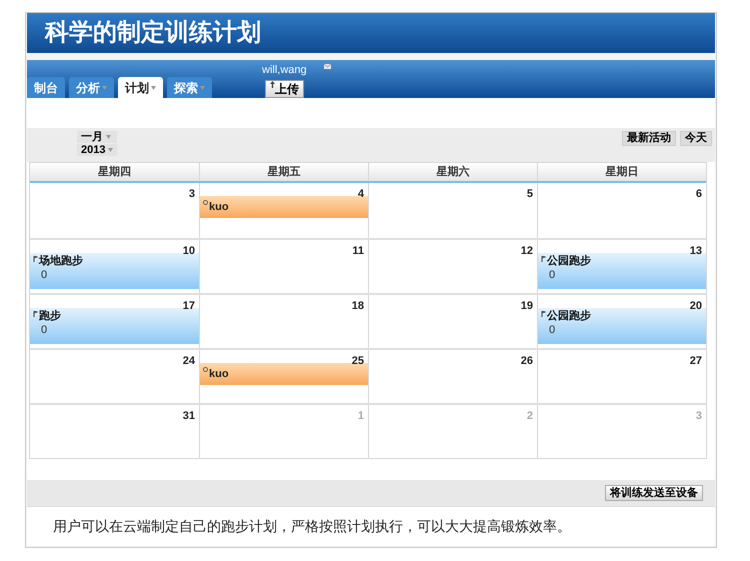 The image size is (750, 561). Describe the element at coordinates (312, 526) in the screenshot. I see `caption-text: 用户可以在云端制定自己的跑步计划，严格按照计划执行，可以大大提高锻炼效率。` at that location.